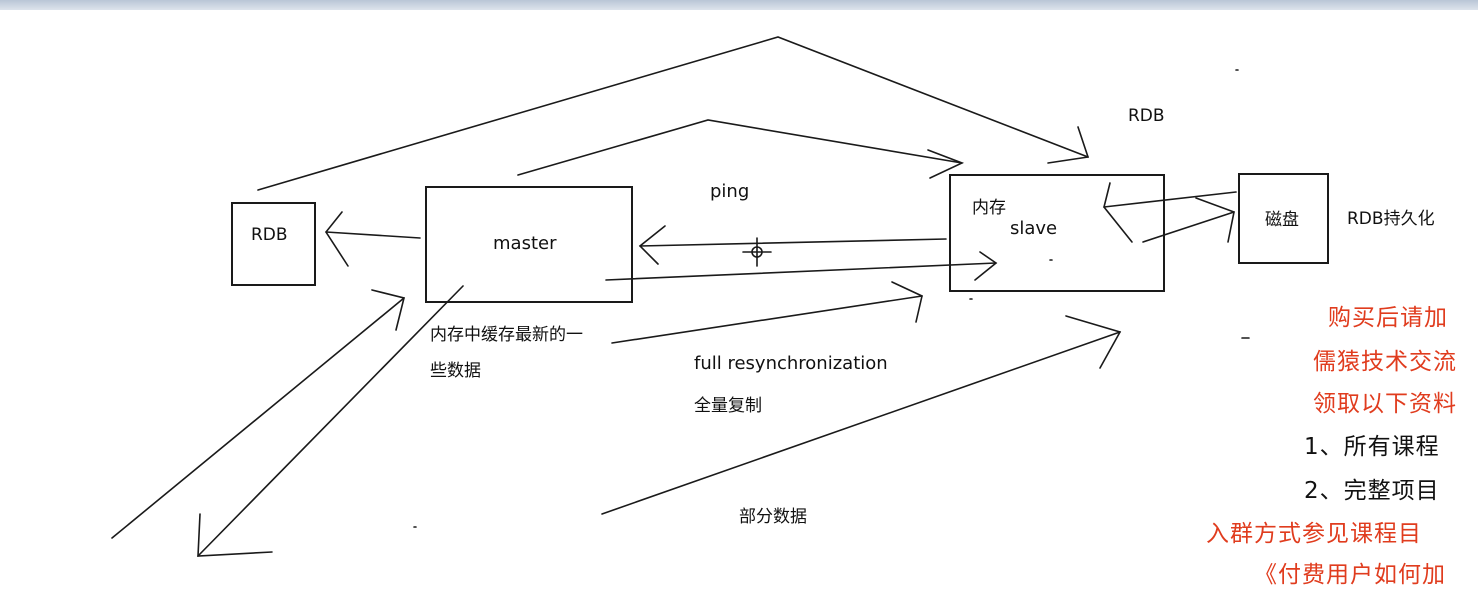  Describe the element at coordinates (730, 191) in the screenshot. I see `ping-label: ping` at that location.